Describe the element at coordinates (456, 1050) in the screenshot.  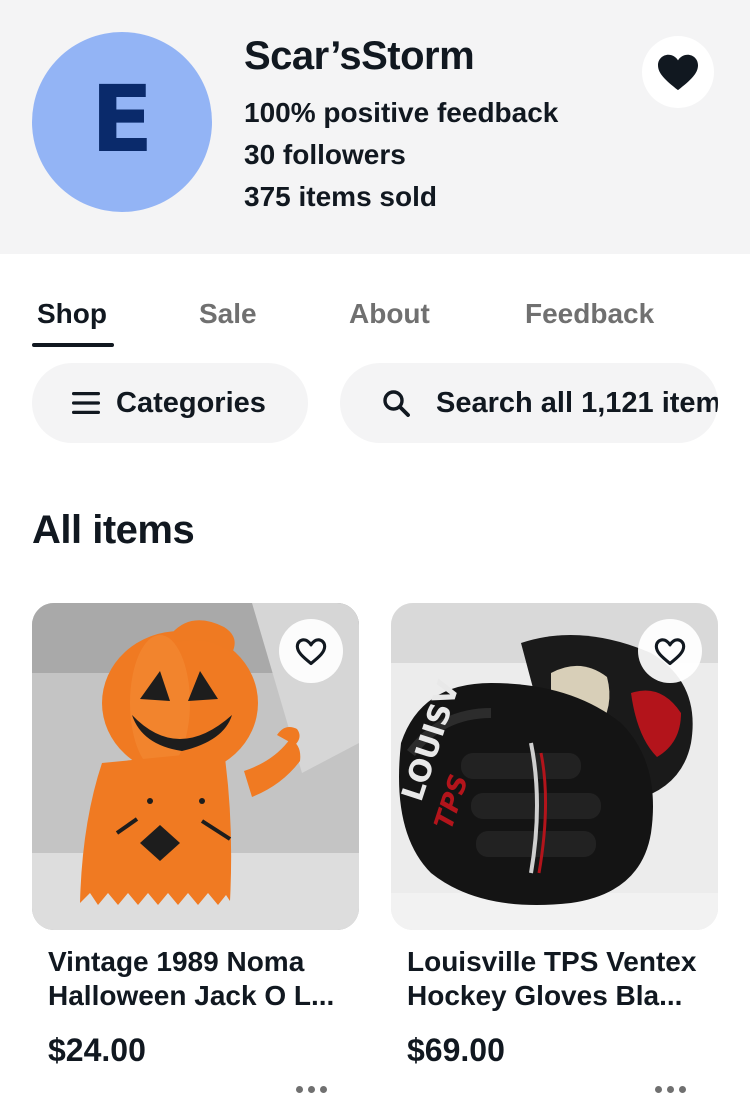
I see `item-price: $69.00` at that location.